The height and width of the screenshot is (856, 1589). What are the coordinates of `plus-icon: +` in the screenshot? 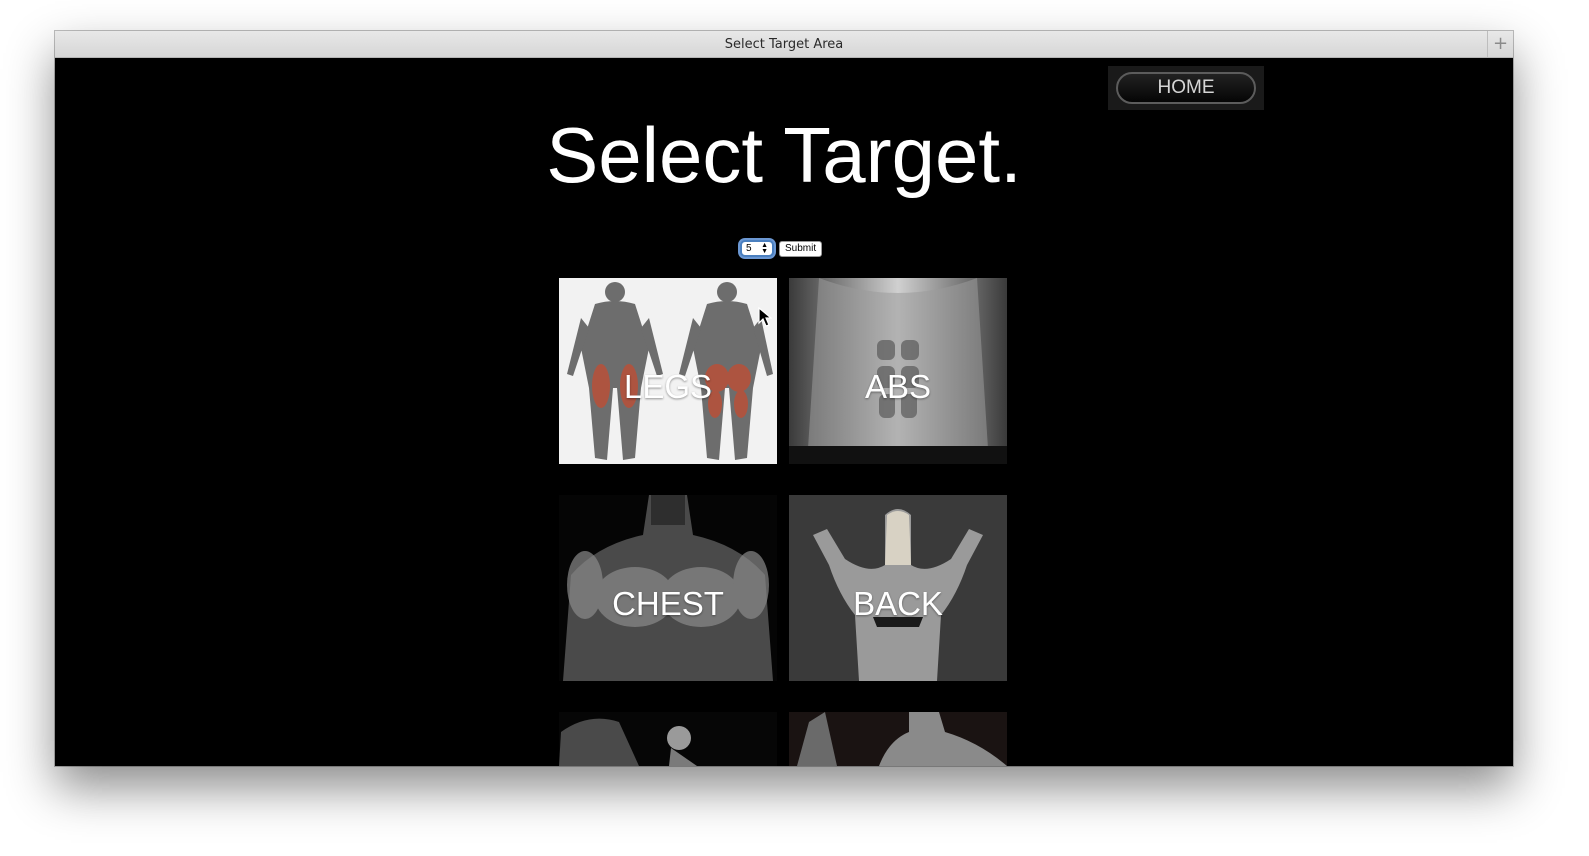 It's located at (1500, 43).